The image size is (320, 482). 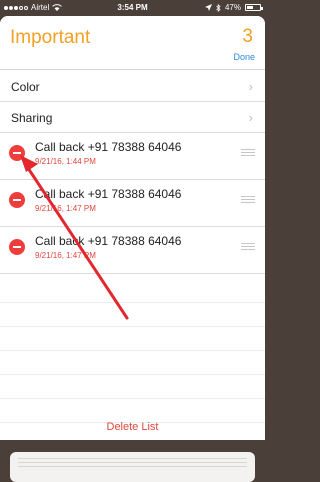 What do you see at coordinates (25, 87) in the screenshot?
I see `color-option-label: Color` at bounding box center [25, 87].